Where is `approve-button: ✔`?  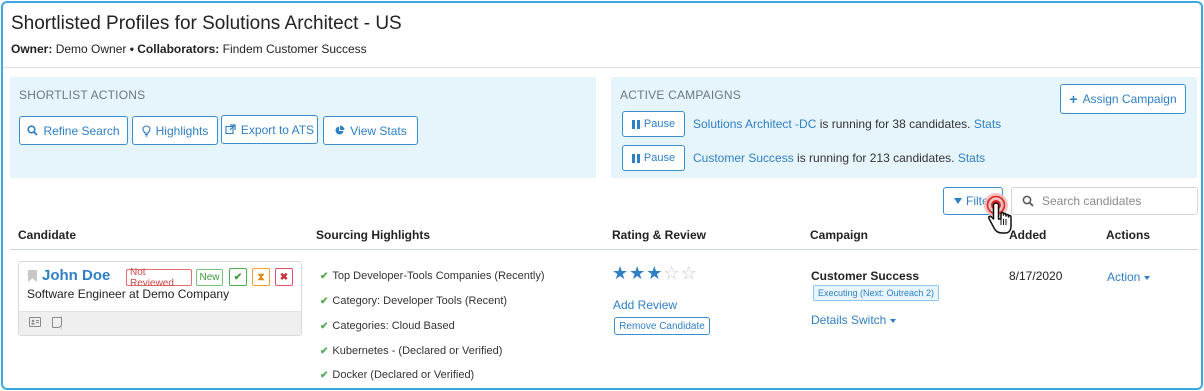
approve-button: ✔ is located at coordinates (238, 277).